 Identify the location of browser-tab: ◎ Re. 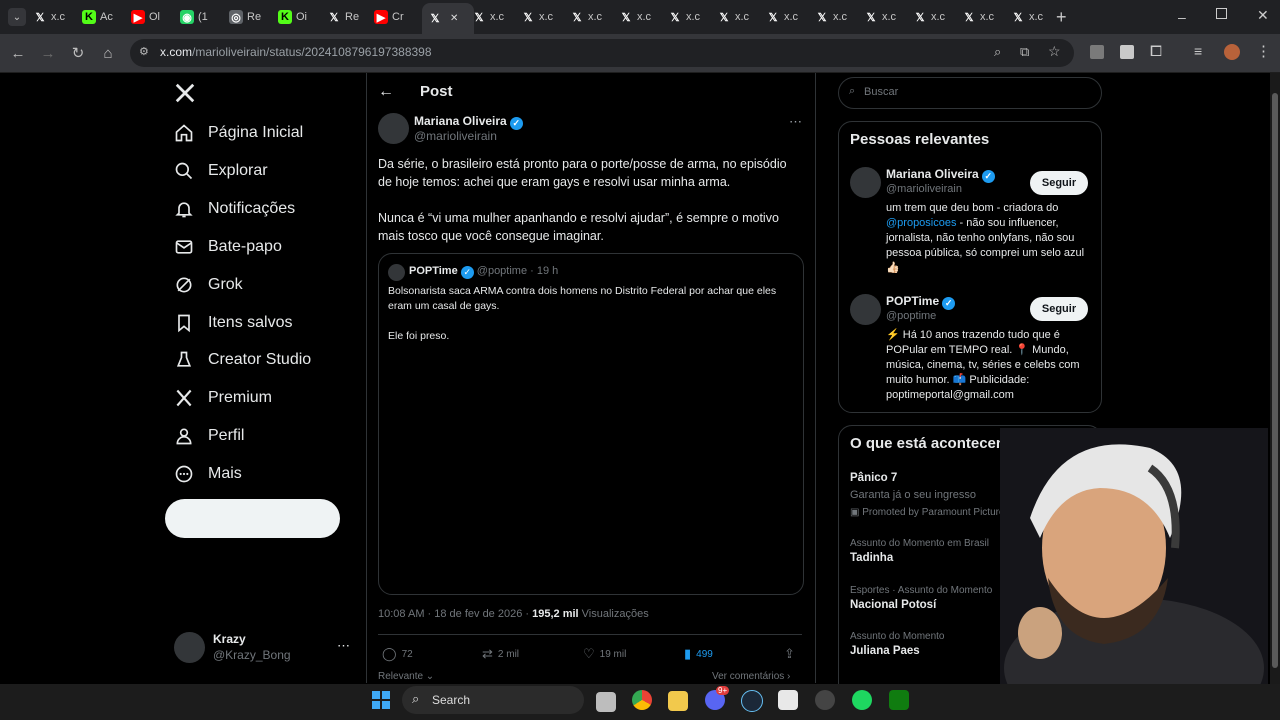
(249, 17).